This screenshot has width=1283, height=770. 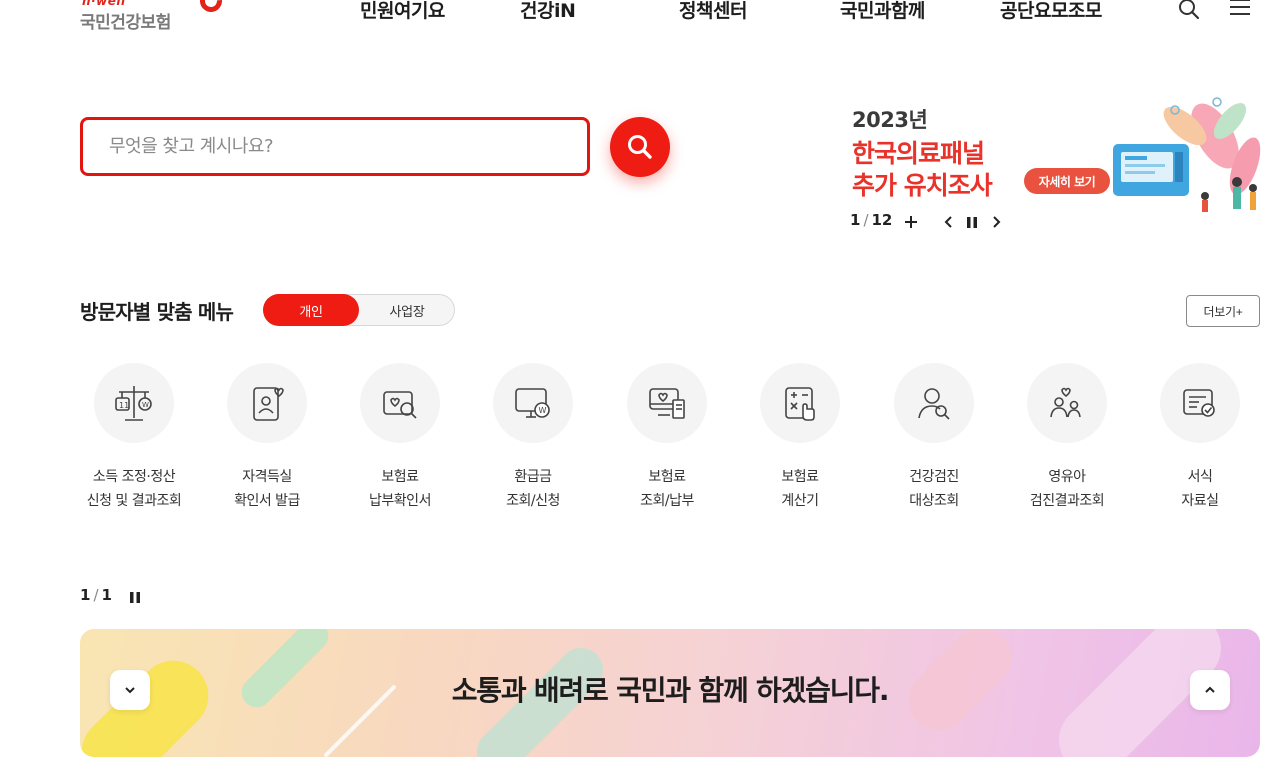 I want to click on toggle-individual: 개인, so click(x=311, y=310).